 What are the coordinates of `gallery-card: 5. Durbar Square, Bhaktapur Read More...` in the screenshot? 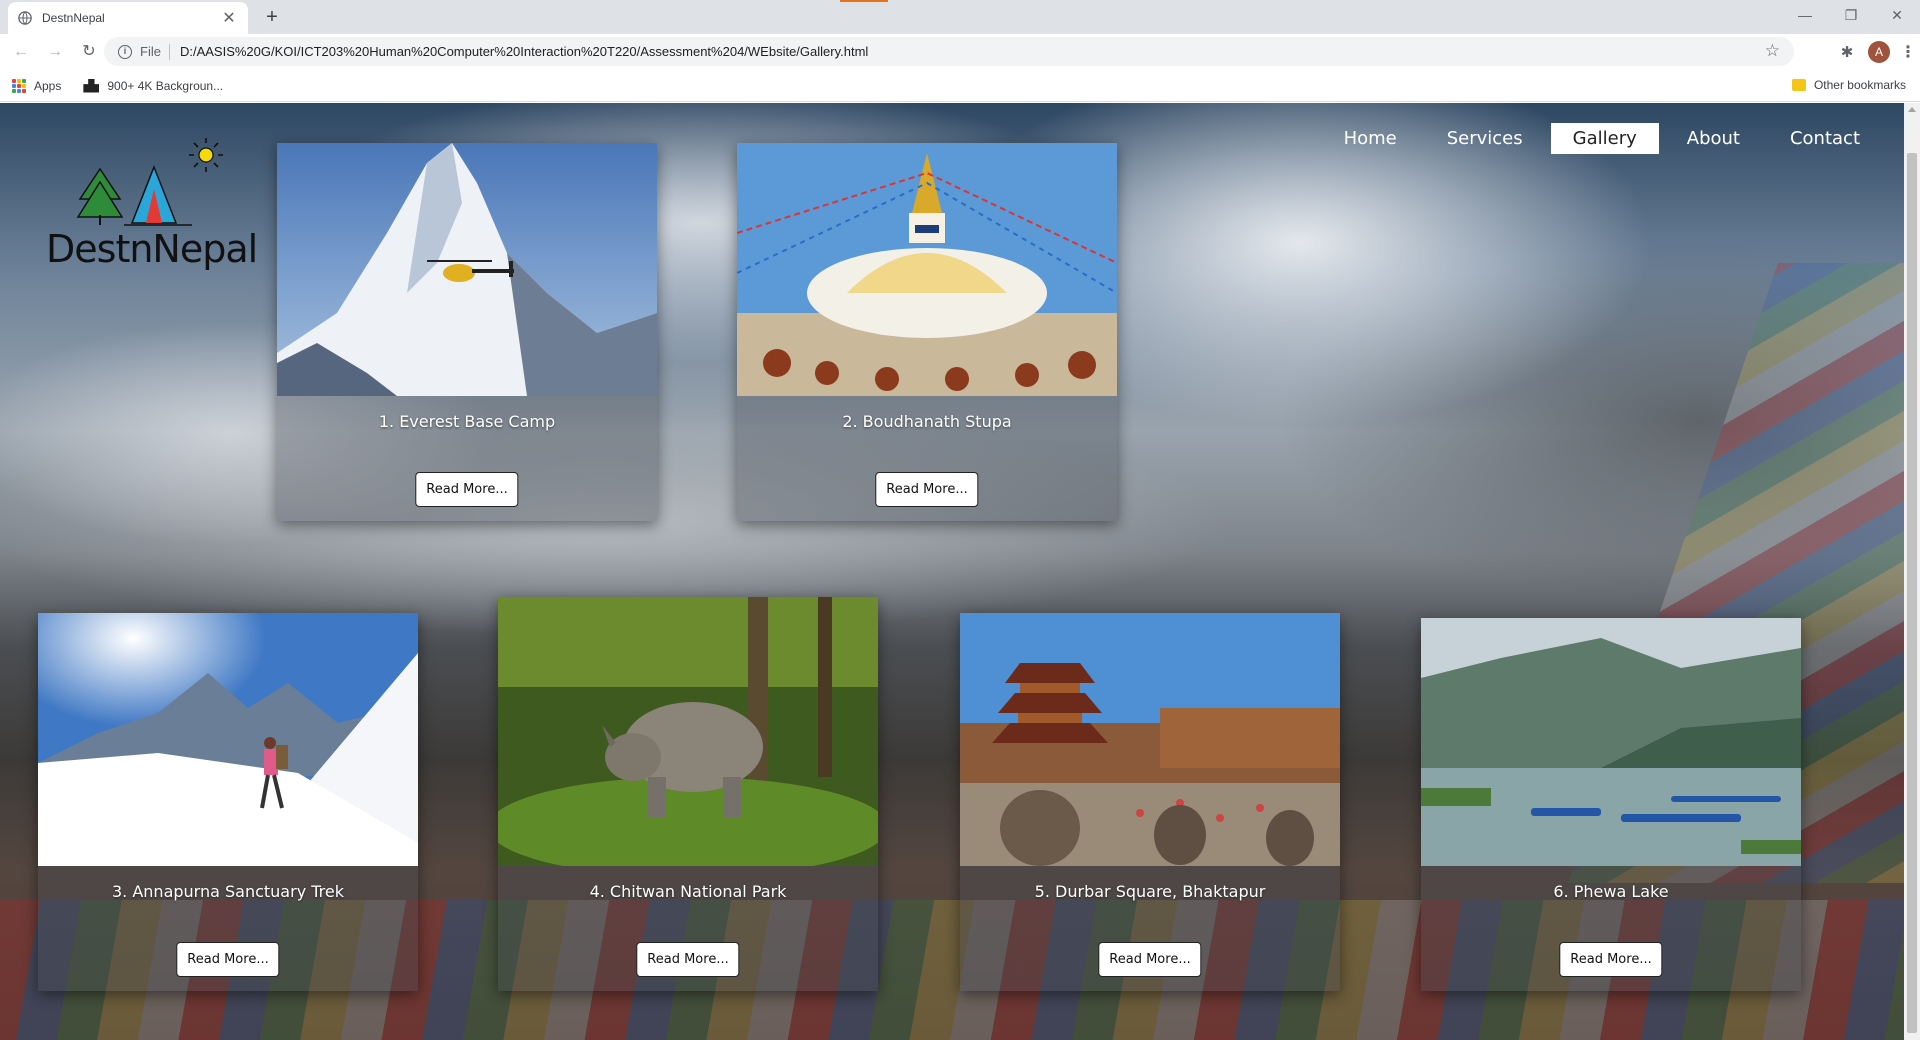 It's located at (1150, 802).